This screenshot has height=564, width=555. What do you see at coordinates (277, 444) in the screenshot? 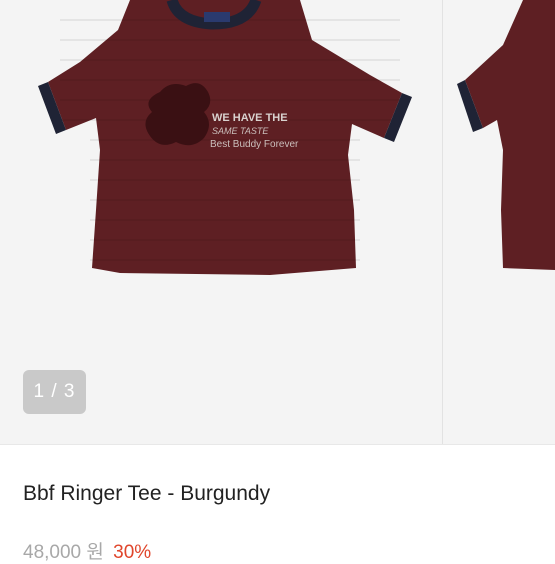
I see `divider` at bounding box center [277, 444].